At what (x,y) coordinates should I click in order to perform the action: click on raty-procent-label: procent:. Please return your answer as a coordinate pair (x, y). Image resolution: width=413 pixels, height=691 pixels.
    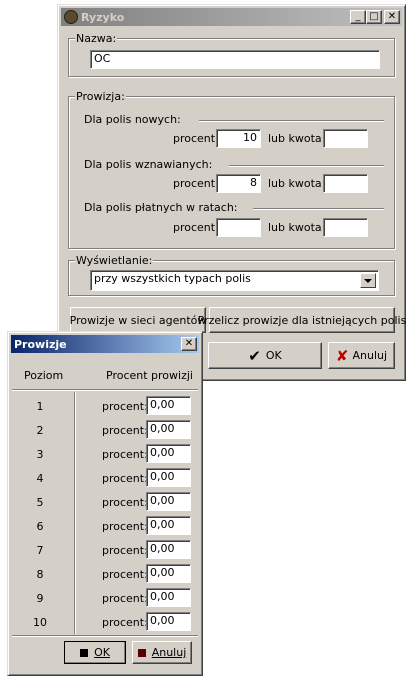
    Looking at the image, I should click on (196, 227).